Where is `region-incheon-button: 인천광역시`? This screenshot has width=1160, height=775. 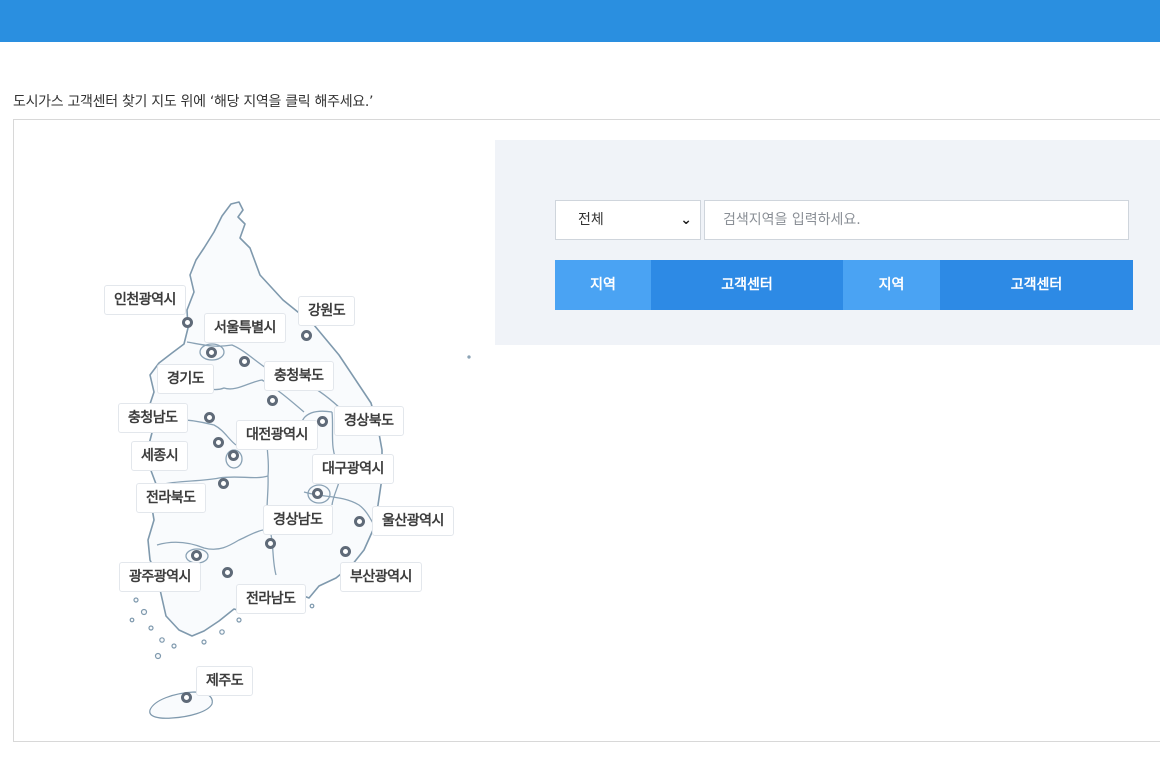
region-incheon-button: 인천광역시 is located at coordinates (145, 300).